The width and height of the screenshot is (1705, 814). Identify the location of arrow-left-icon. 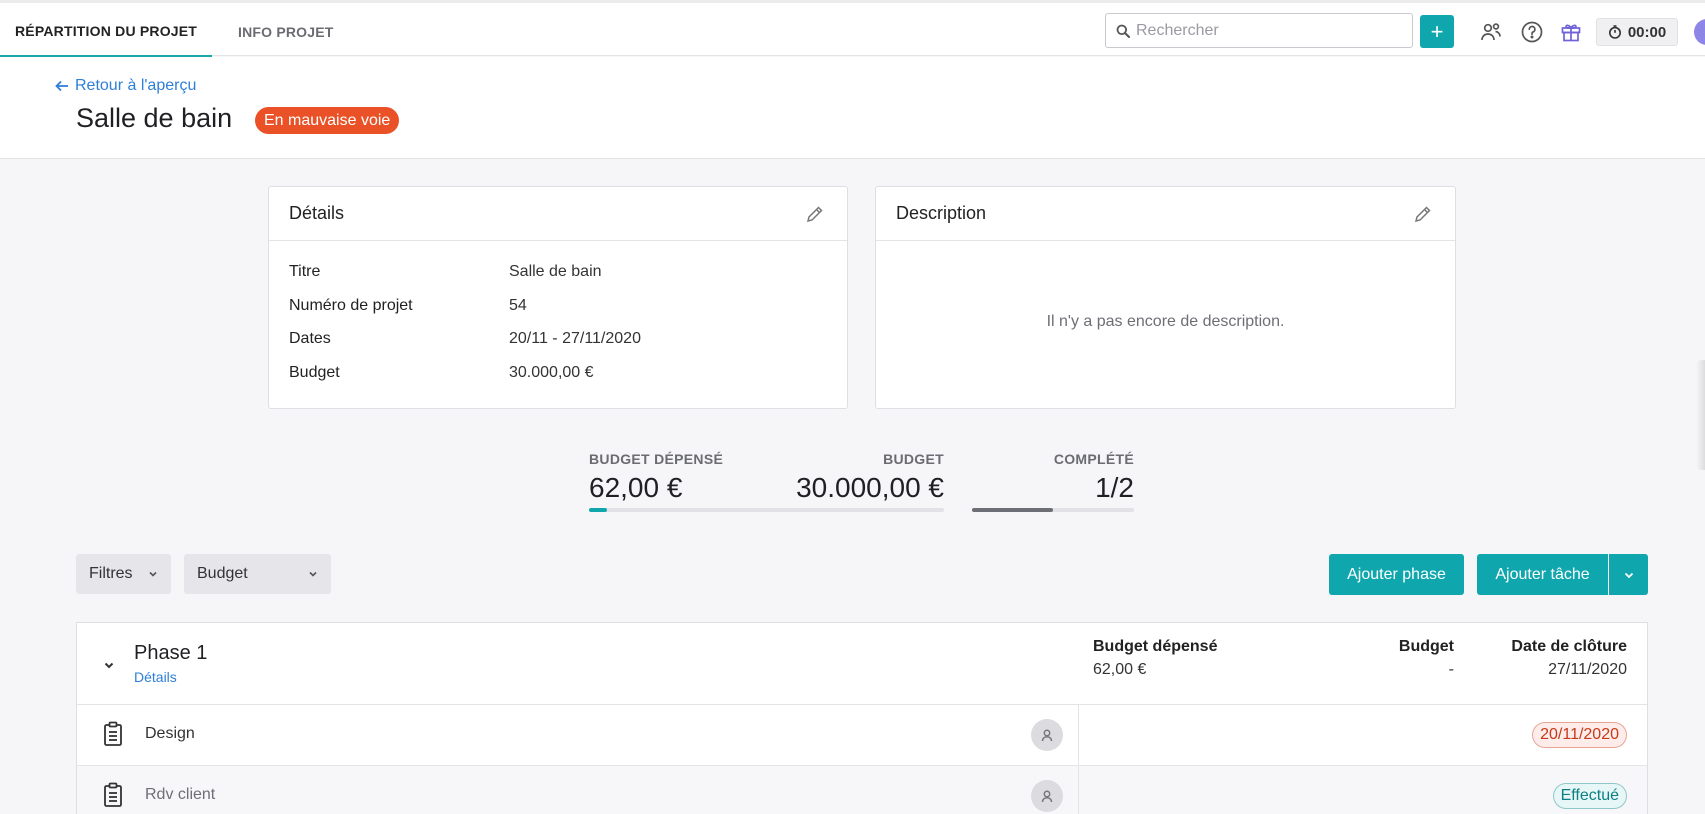
(61, 86).